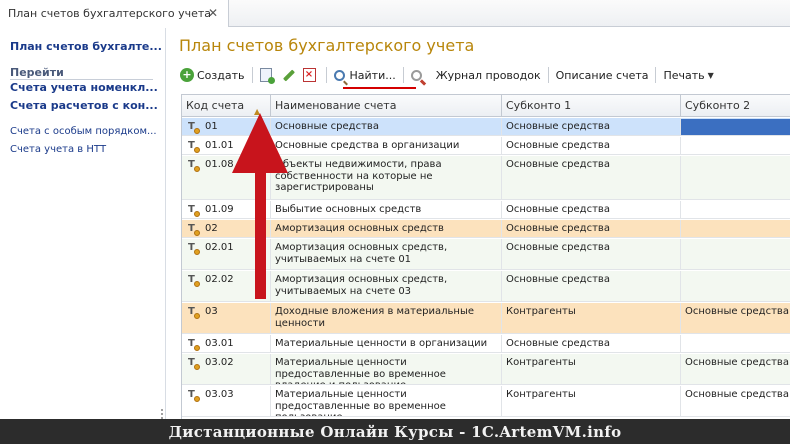 This screenshot has height=444, width=790. What do you see at coordinates (37, 72) in the screenshot?
I see `nav-section-title: Перейти` at bounding box center [37, 72].